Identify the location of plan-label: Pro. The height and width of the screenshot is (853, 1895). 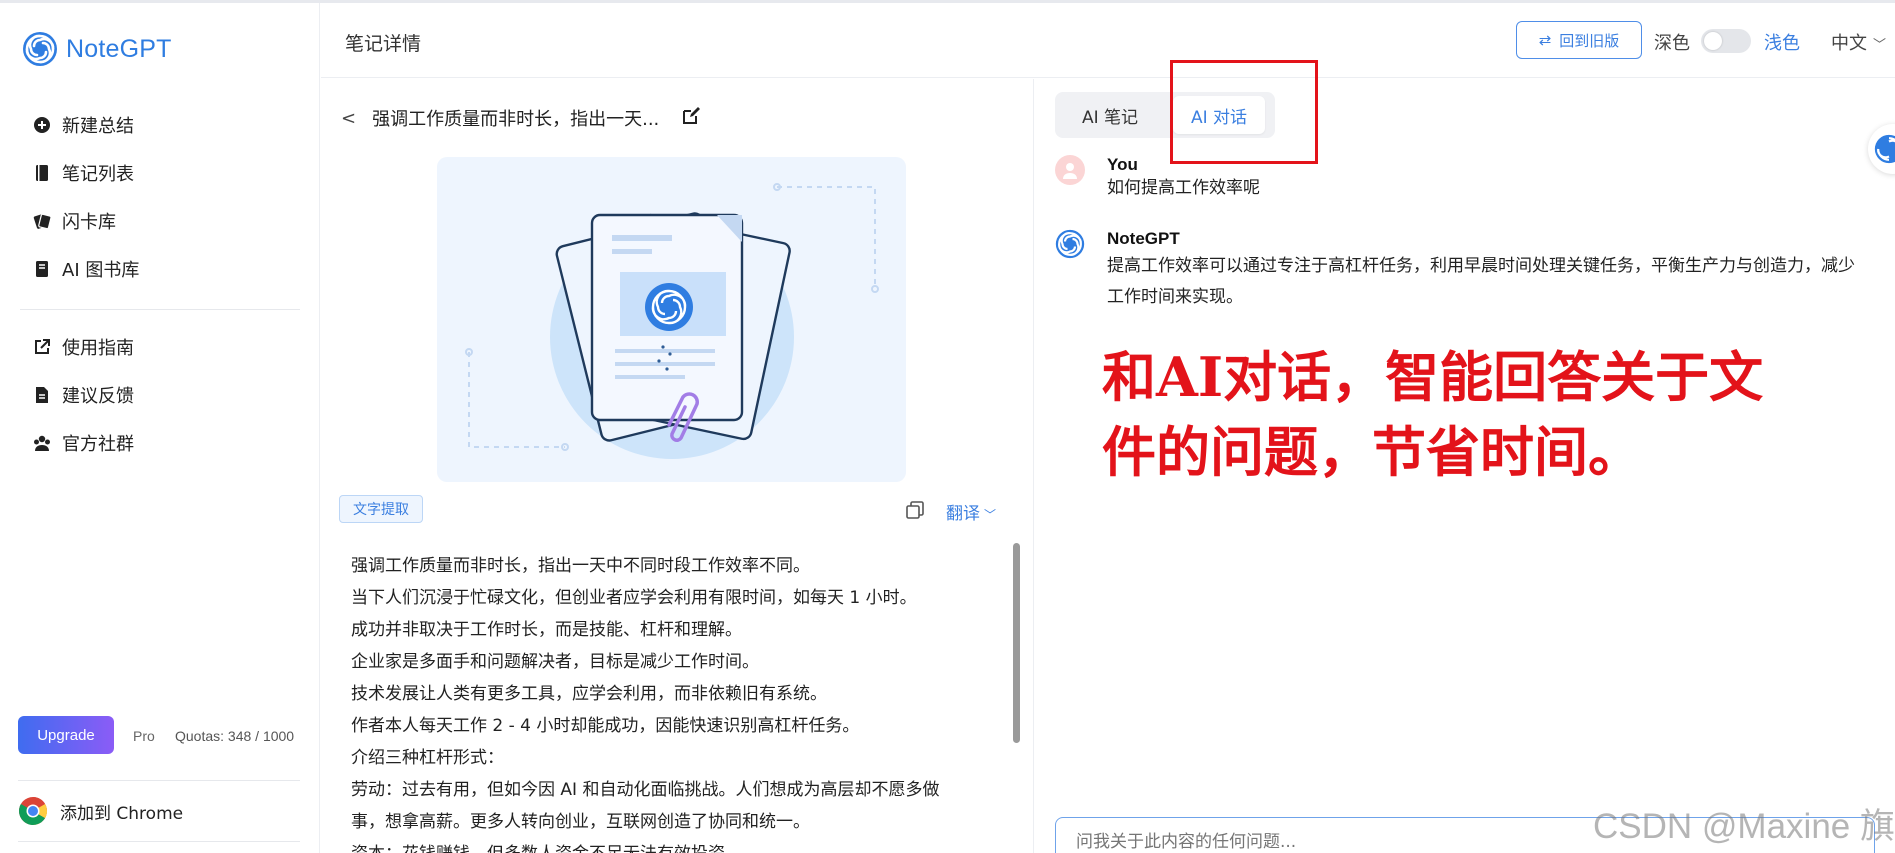
(144, 736).